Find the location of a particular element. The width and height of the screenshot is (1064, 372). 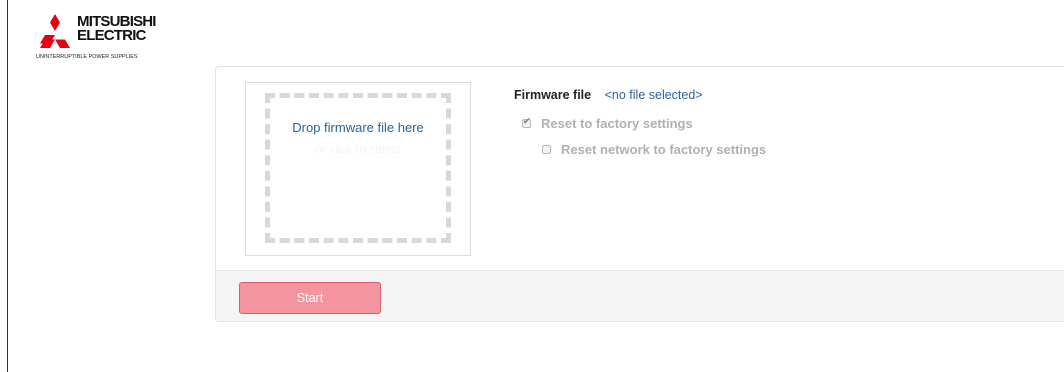

reset-network-label: Reset network to factory settings is located at coordinates (664, 149).